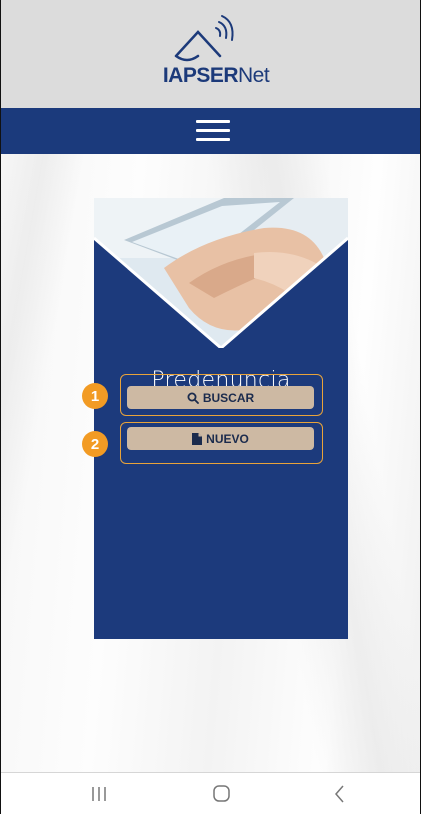 The image size is (421, 814). Describe the element at coordinates (340, 794) in the screenshot. I see `back-icon` at that location.